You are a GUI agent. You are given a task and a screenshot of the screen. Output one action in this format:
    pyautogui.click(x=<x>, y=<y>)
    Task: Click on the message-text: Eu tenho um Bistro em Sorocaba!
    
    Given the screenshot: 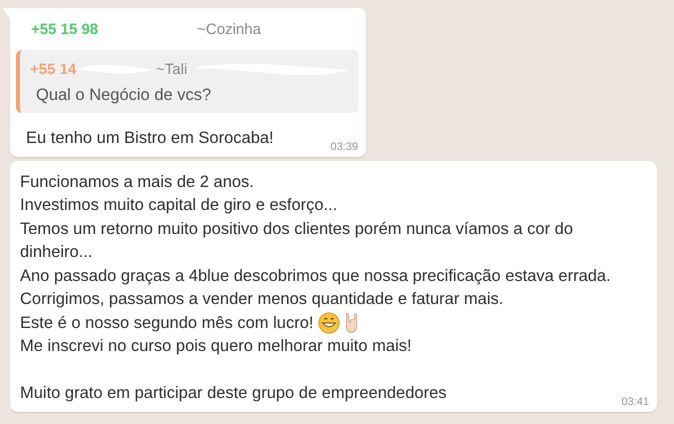 What is the action you would take?
    pyautogui.click(x=150, y=138)
    